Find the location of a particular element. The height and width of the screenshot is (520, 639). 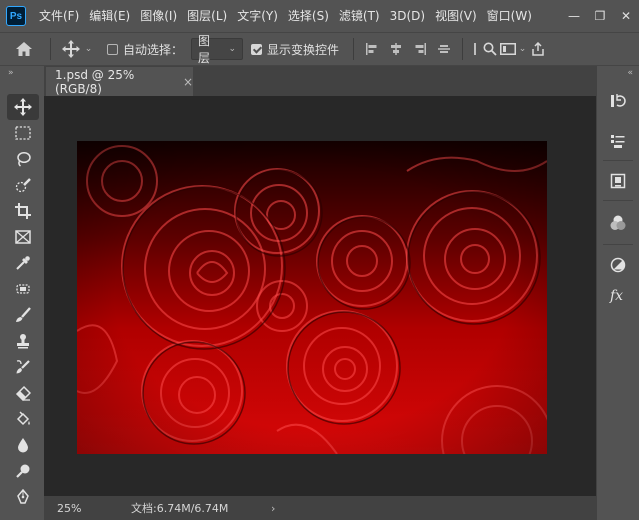

quick-selection-icon is located at coordinates (23, 185).